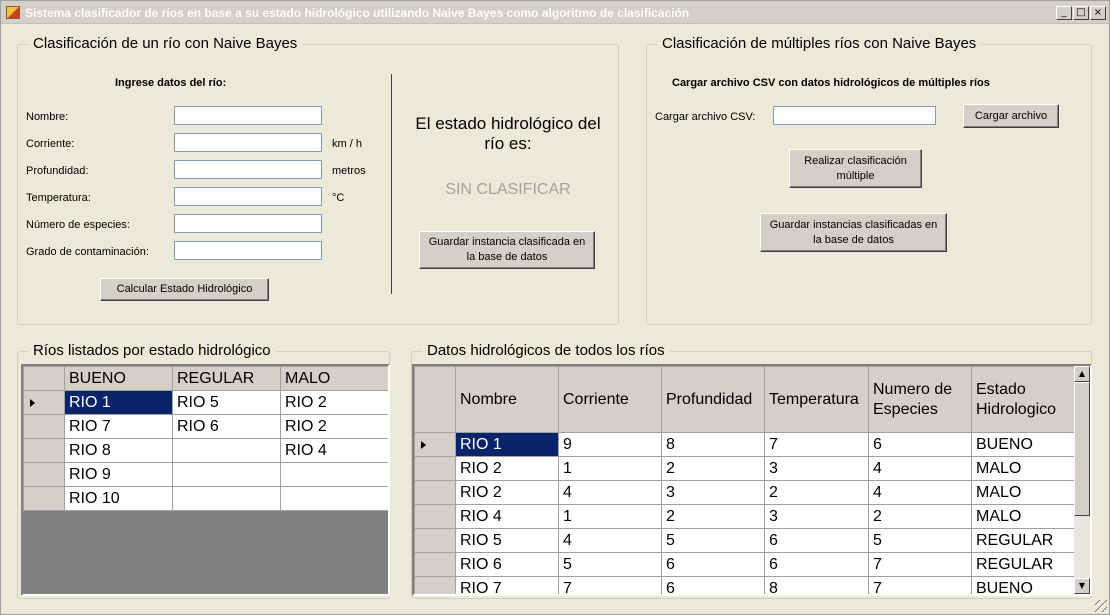 This screenshot has height=615, width=1110. I want to click on column-header-corriente: Corriente, so click(610, 399).